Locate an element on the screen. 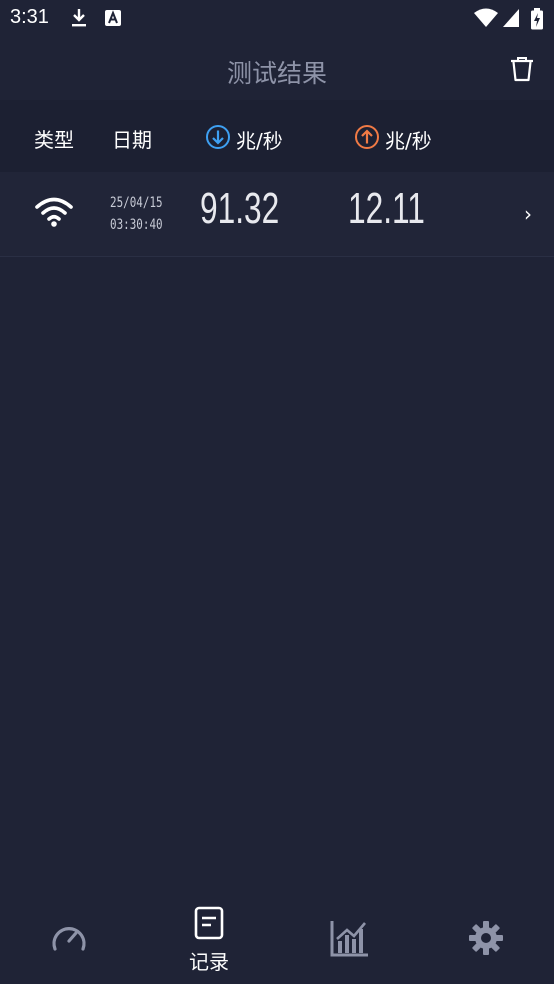  column-date-label: 日期 is located at coordinates (132, 140).